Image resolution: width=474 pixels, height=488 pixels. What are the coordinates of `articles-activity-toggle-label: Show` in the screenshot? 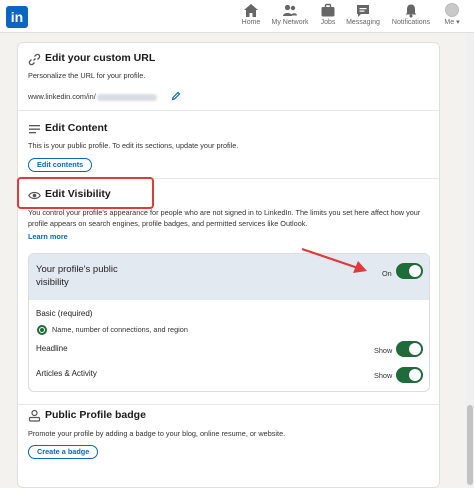 It's located at (383, 375).